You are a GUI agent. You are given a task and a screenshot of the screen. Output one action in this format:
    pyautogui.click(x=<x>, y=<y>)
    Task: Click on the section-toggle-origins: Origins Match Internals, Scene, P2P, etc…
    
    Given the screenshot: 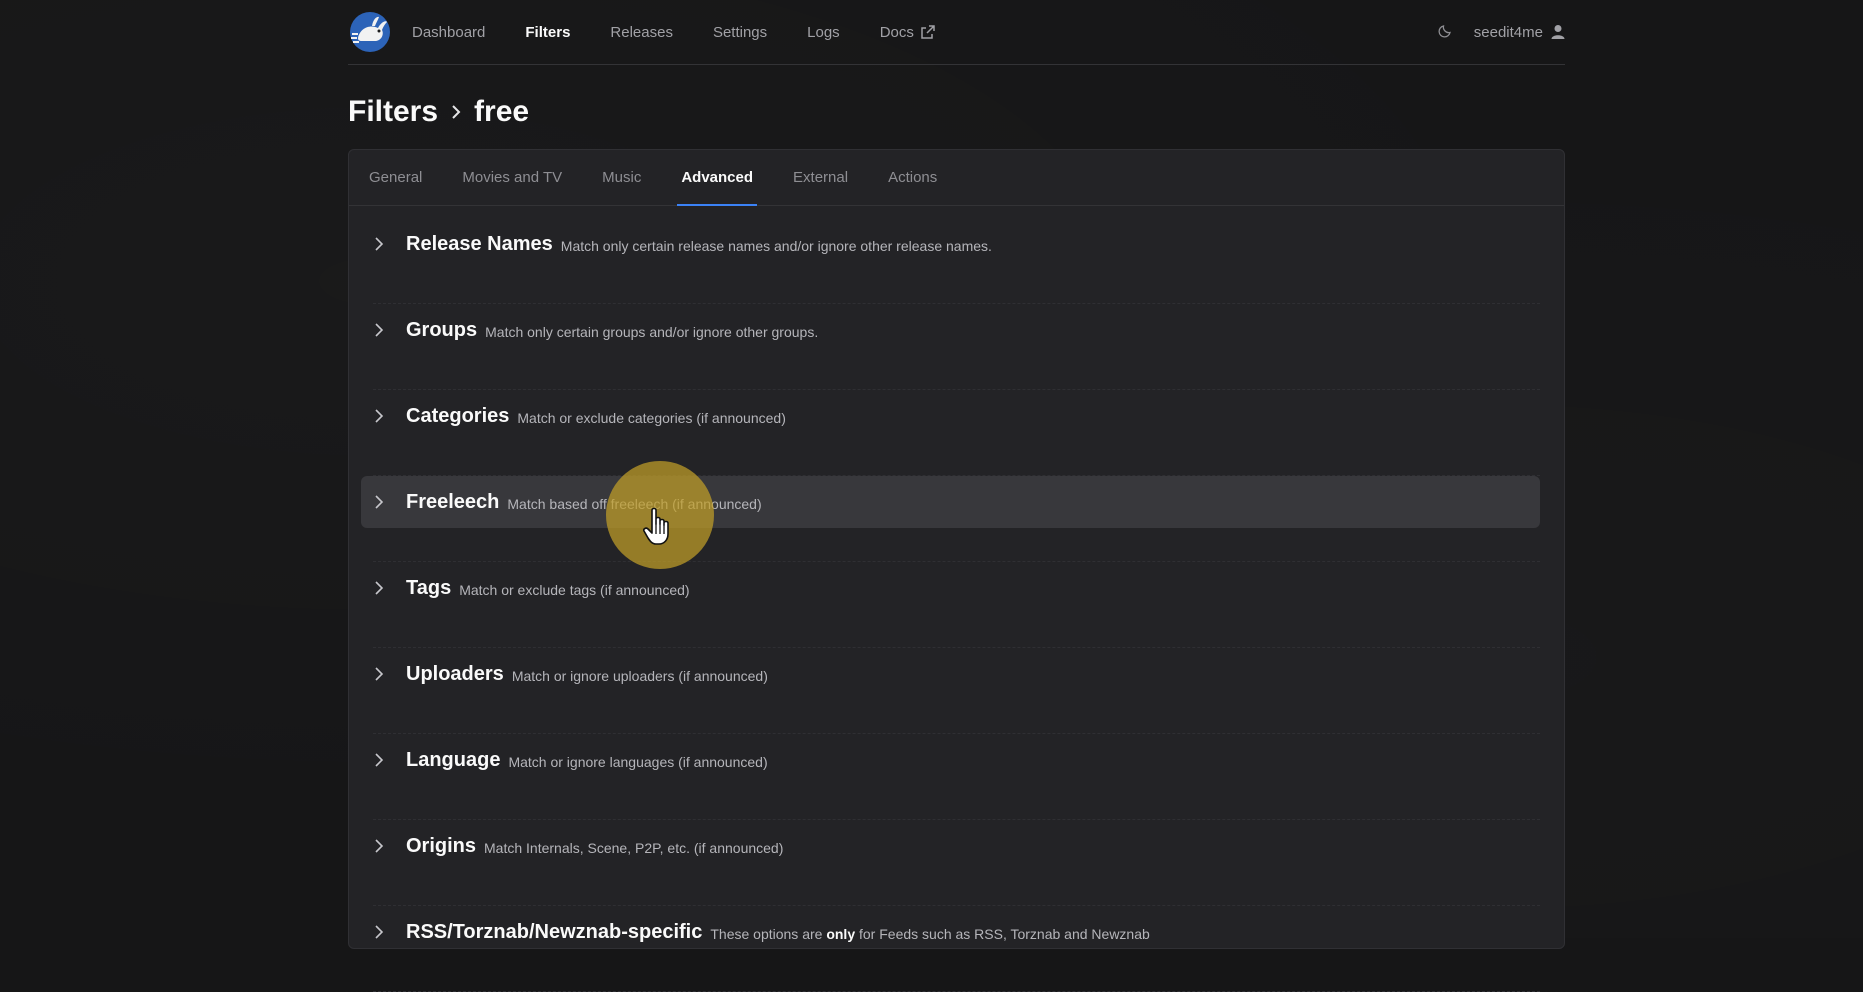 What is the action you would take?
    pyautogui.click(x=950, y=846)
    